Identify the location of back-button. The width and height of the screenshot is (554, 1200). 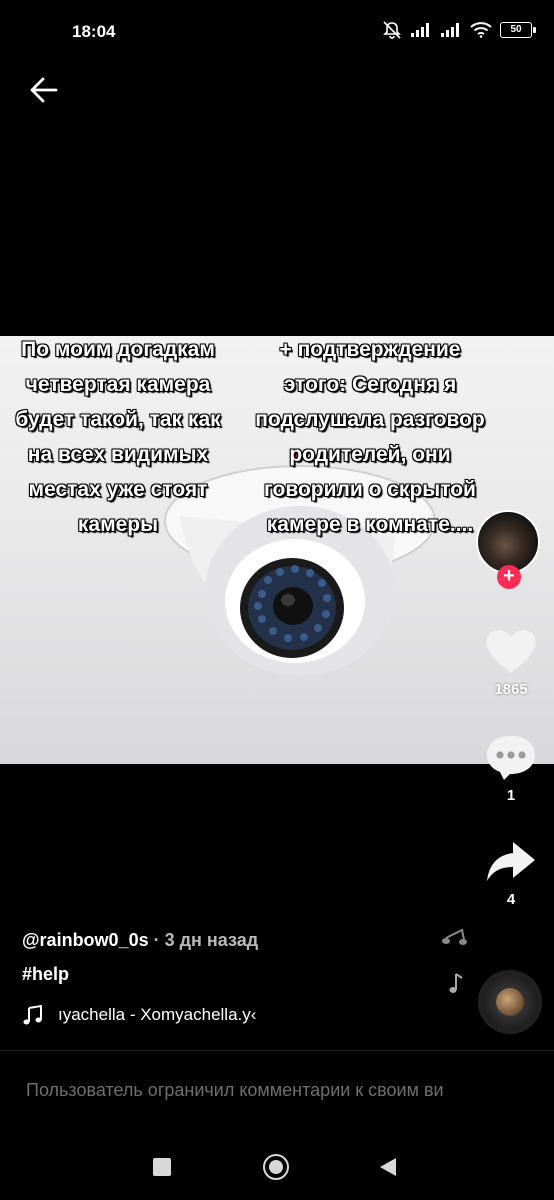
(44, 90).